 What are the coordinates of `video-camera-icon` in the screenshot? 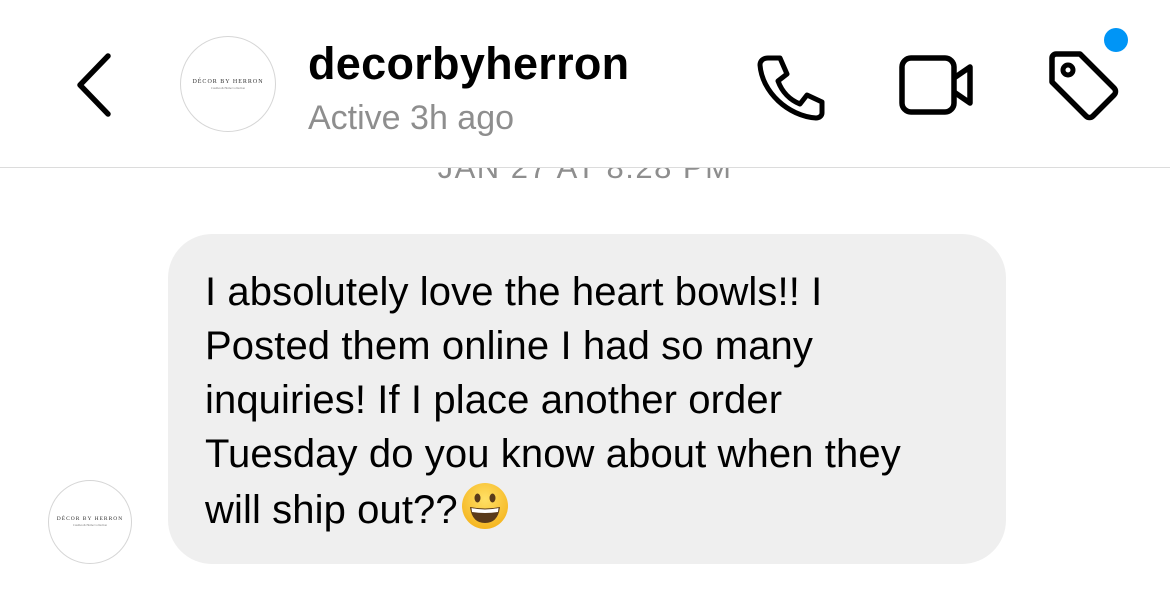 It's located at (936, 85).